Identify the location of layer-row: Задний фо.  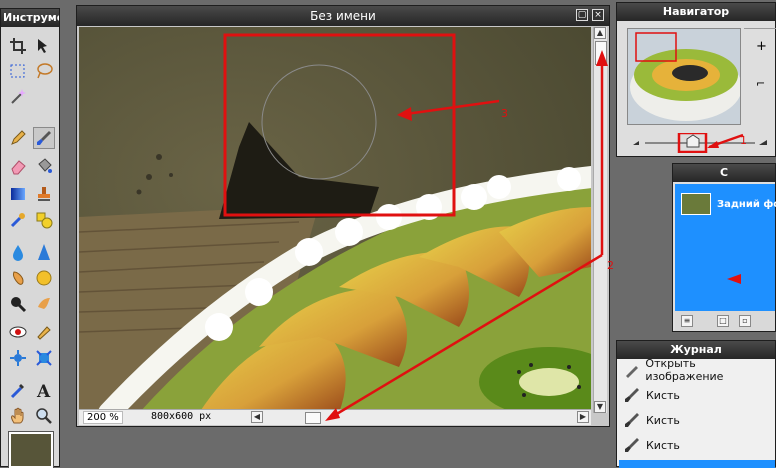
(728, 204).